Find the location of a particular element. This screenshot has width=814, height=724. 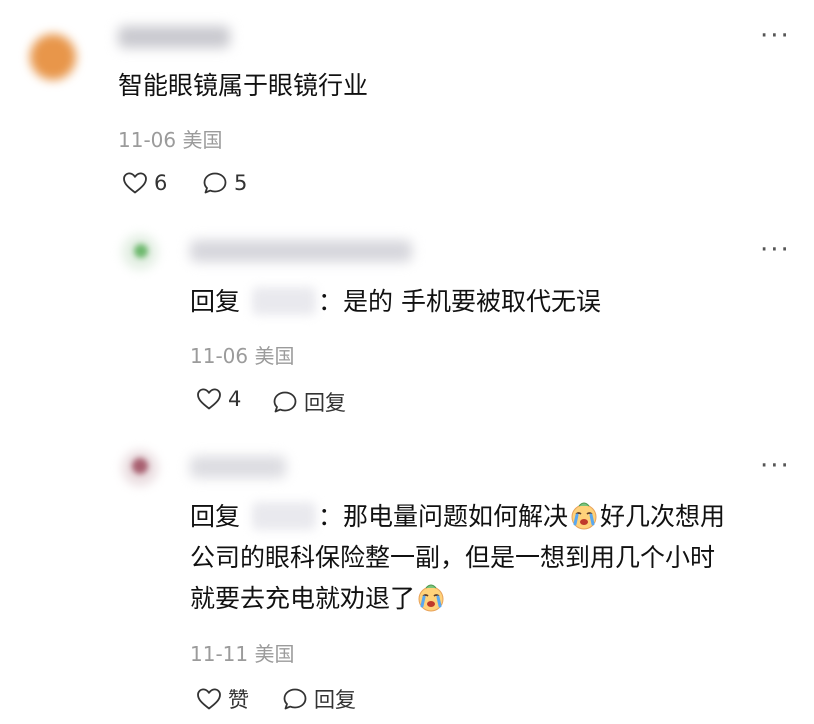

avatar is located at coordinates (53, 57).